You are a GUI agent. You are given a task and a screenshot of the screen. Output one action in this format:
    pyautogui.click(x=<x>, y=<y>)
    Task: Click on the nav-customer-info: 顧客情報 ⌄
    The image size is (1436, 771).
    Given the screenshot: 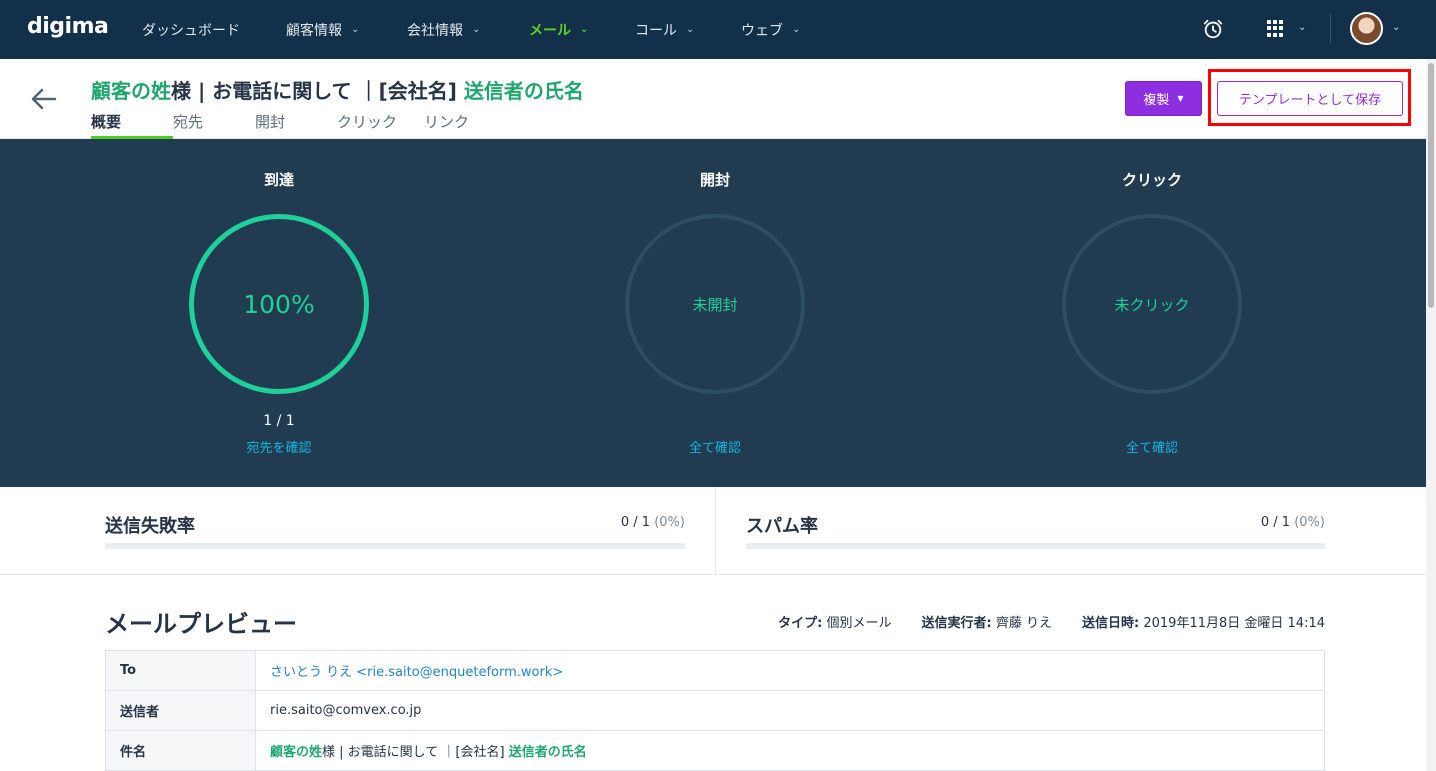 What is the action you would take?
    pyautogui.click(x=346, y=30)
    